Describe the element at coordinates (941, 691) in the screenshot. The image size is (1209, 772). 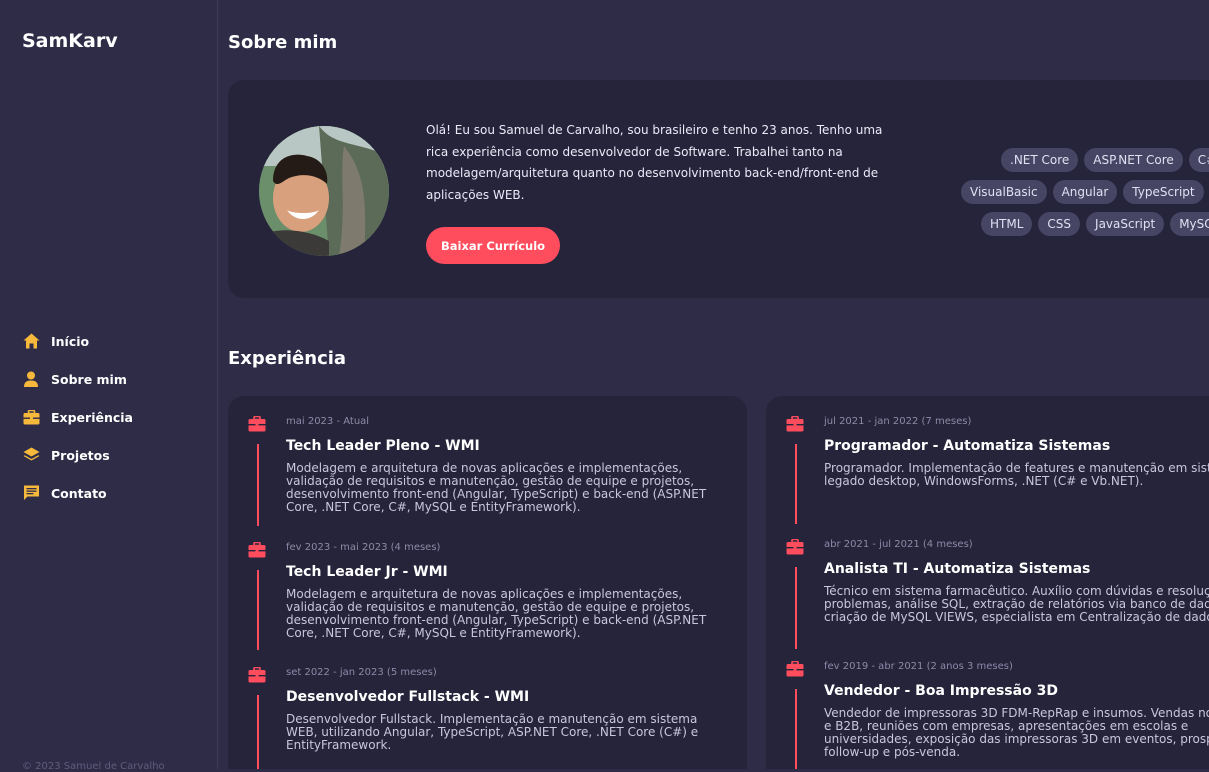
I see `experience-role: Vendedor - Boa Impressão 3D` at that location.